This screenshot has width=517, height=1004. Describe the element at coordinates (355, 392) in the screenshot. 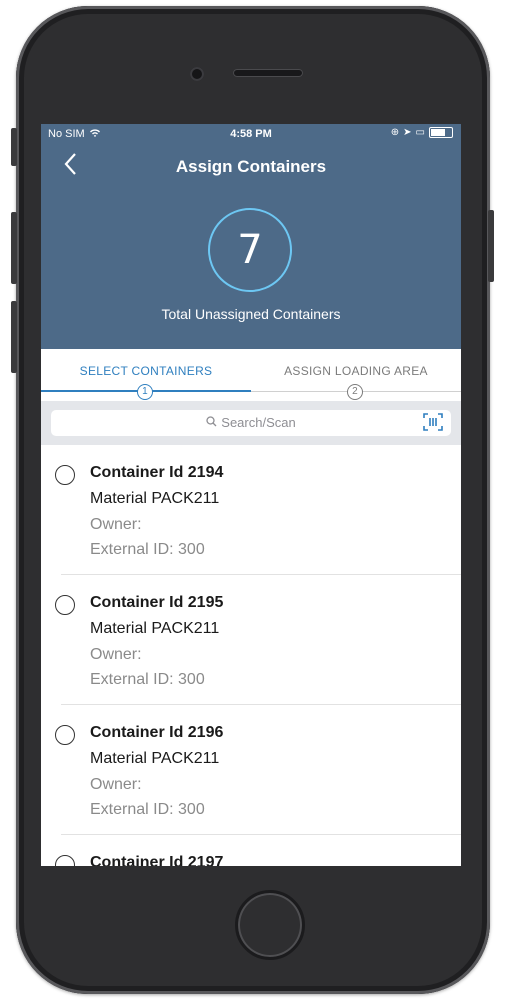

I see `step-number-badge: 2` at that location.